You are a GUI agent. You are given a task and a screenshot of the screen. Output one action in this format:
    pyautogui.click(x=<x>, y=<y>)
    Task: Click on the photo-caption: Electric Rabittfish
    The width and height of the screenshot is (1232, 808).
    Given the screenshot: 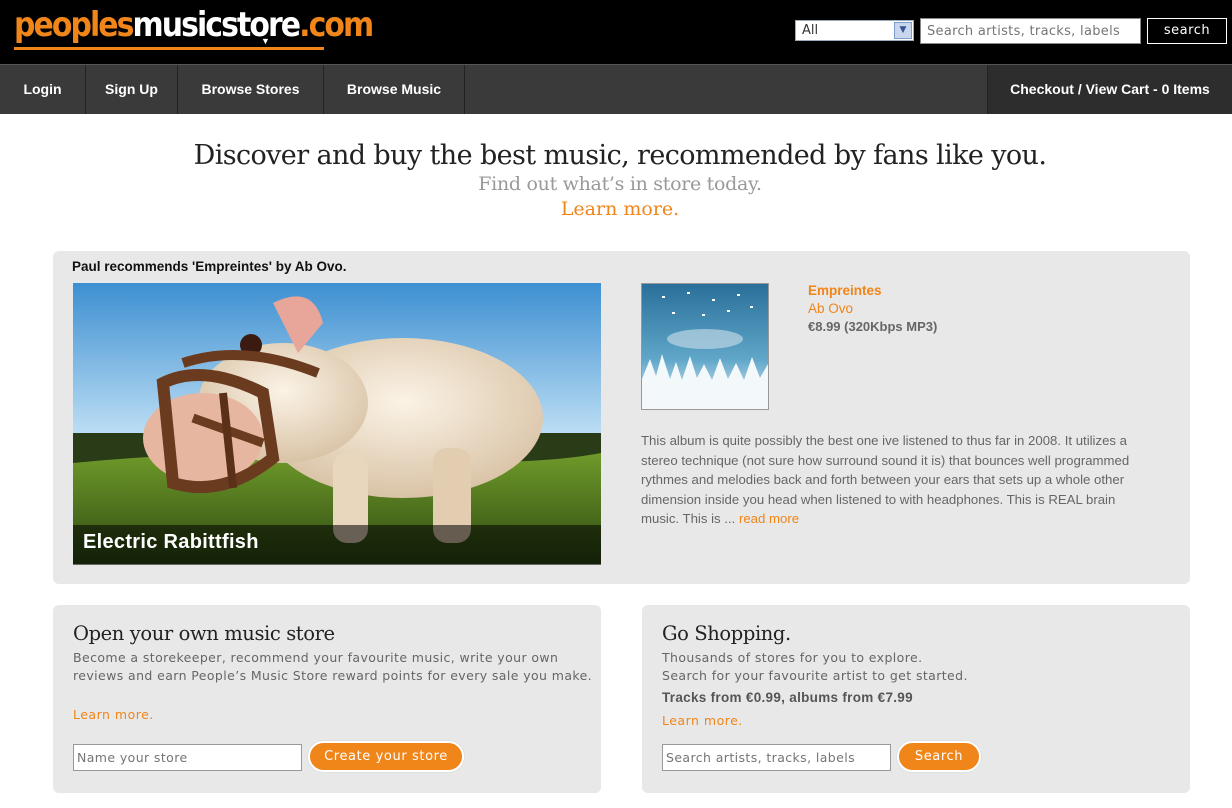 What is the action you would take?
    pyautogui.click(x=171, y=542)
    